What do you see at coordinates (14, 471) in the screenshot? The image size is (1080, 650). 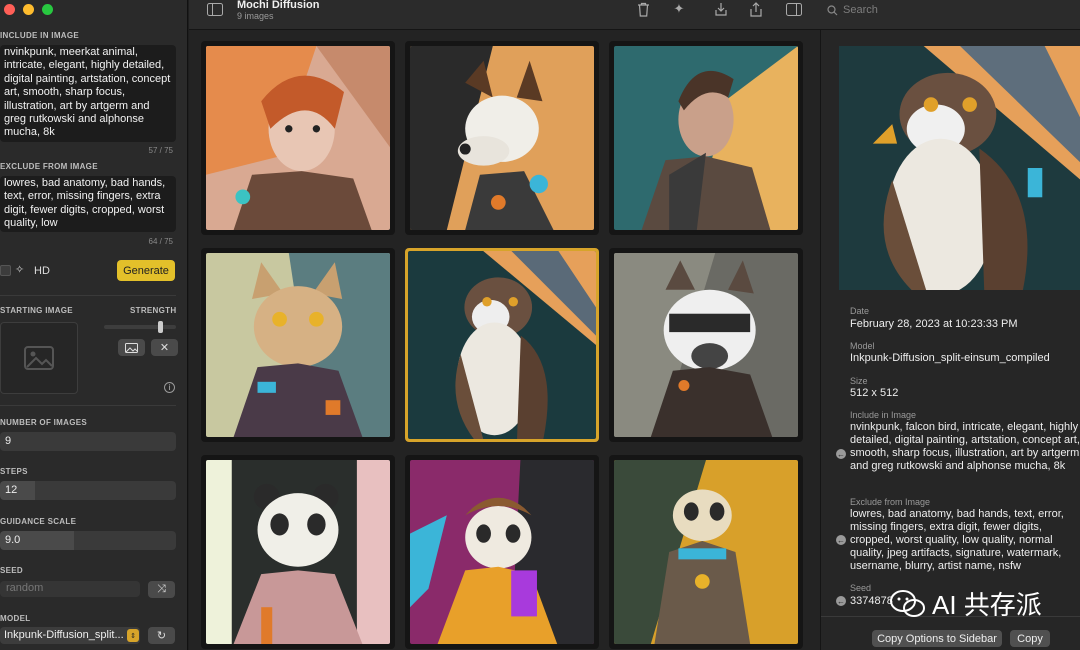 I see `steps-label: STEPS` at bounding box center [14, 471].